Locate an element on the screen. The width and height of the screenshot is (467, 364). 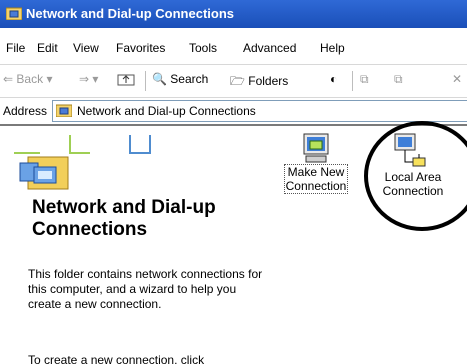
folders-icon: 🗁 is located at coordinates (237, 81).